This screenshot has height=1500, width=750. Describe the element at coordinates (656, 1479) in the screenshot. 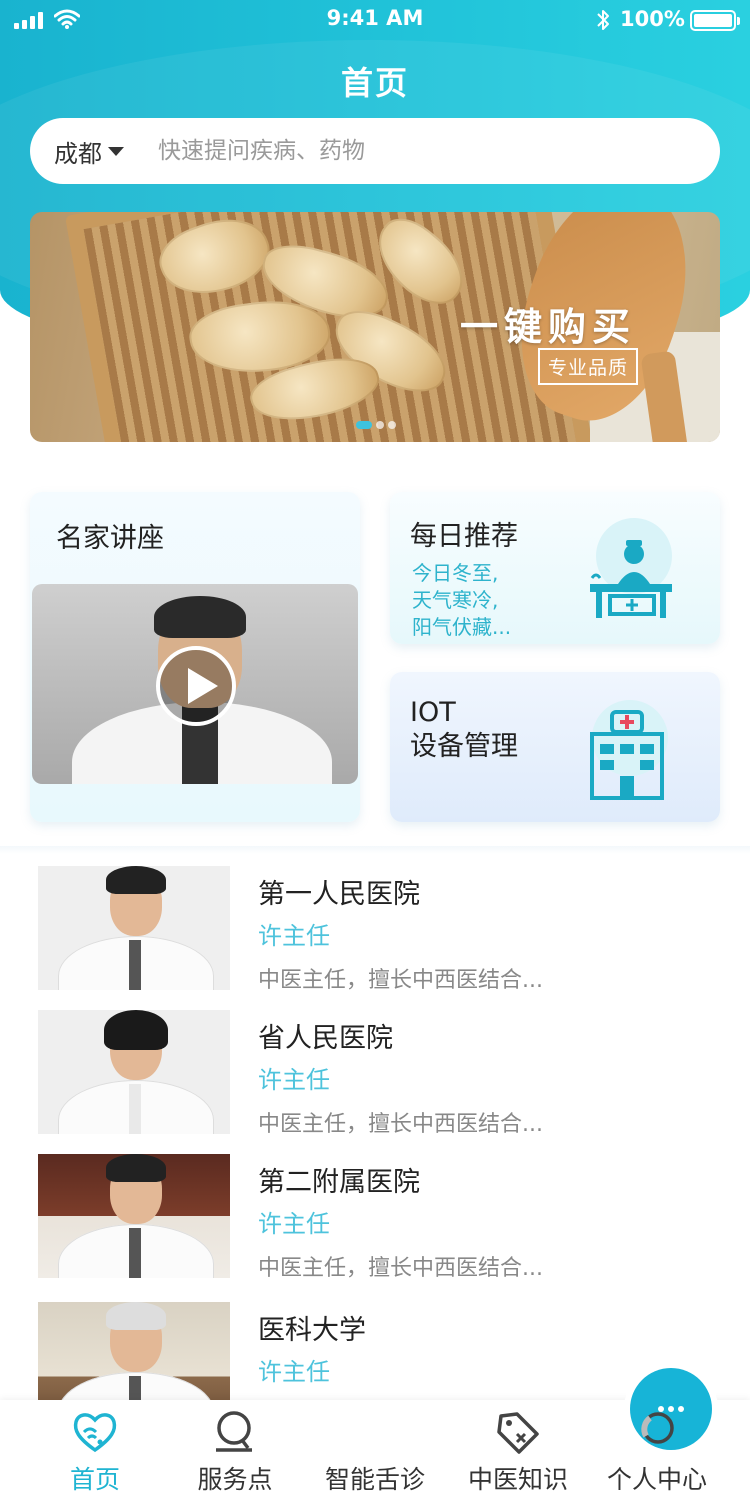

I see `tab-label: 个人中心` at that location.